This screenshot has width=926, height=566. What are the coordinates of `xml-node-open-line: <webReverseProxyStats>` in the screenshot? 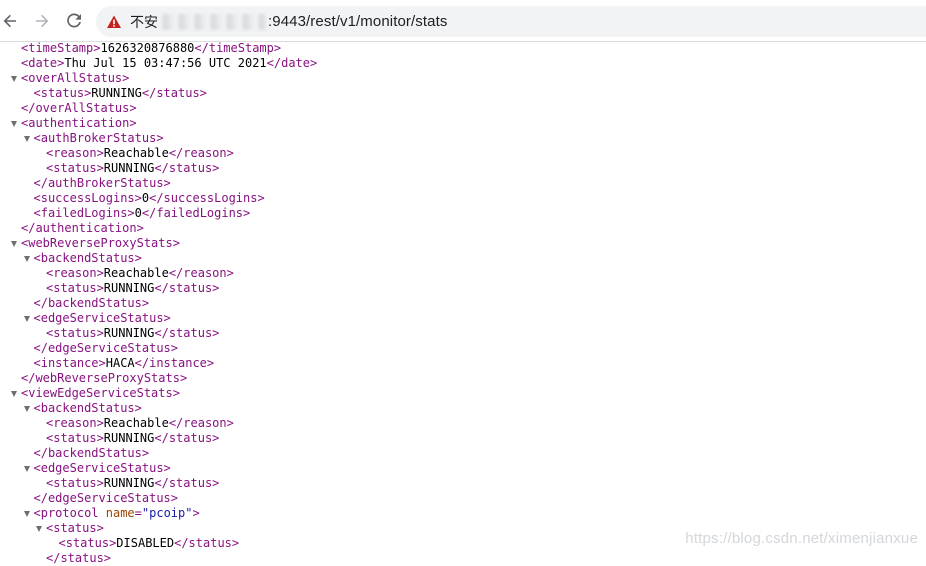 It's located at (95, 243).